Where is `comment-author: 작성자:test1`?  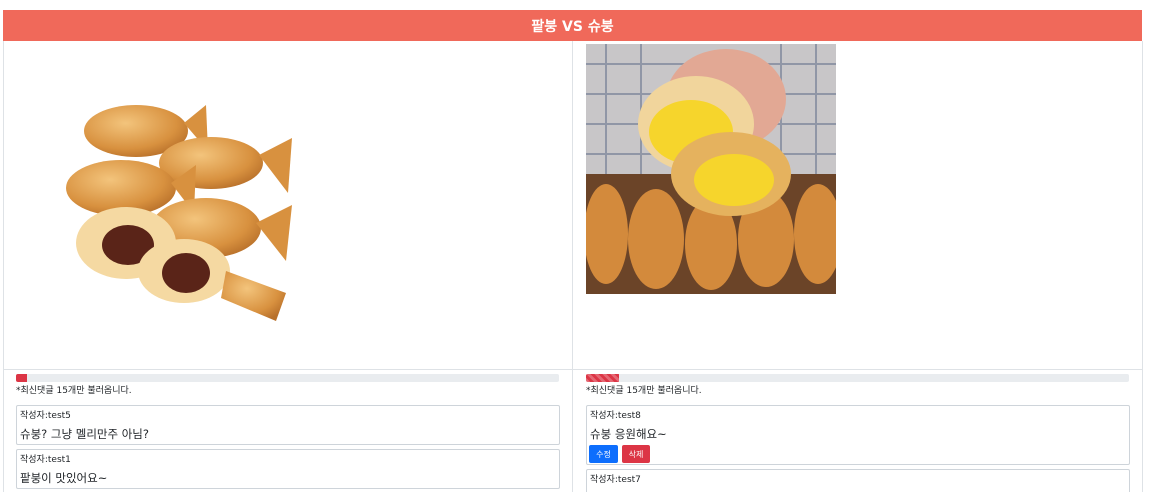
comment-author: 작성자:test1 is located at coordinates (45, 460).